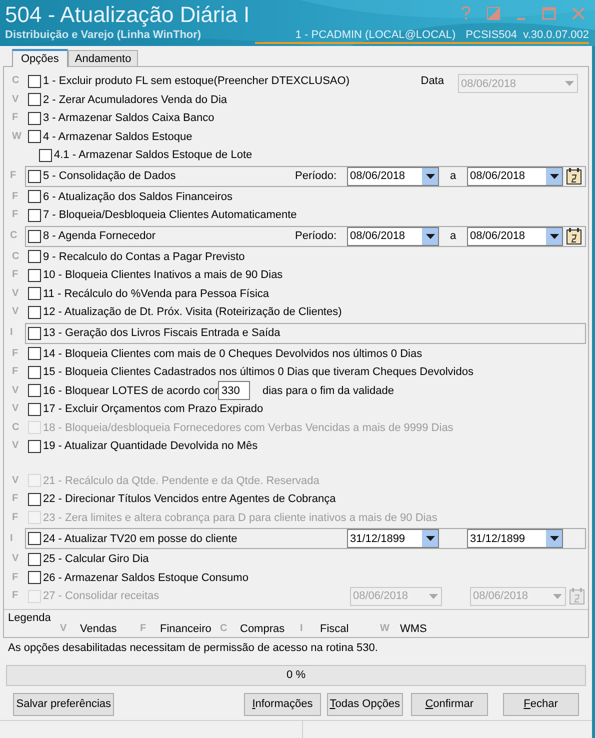 The image size is (595, 738). What do you see at coordinates (327, 391) in the screenshot?
I see `days-suffix: dias para o fim da validade` at bounding box center [327, 391].